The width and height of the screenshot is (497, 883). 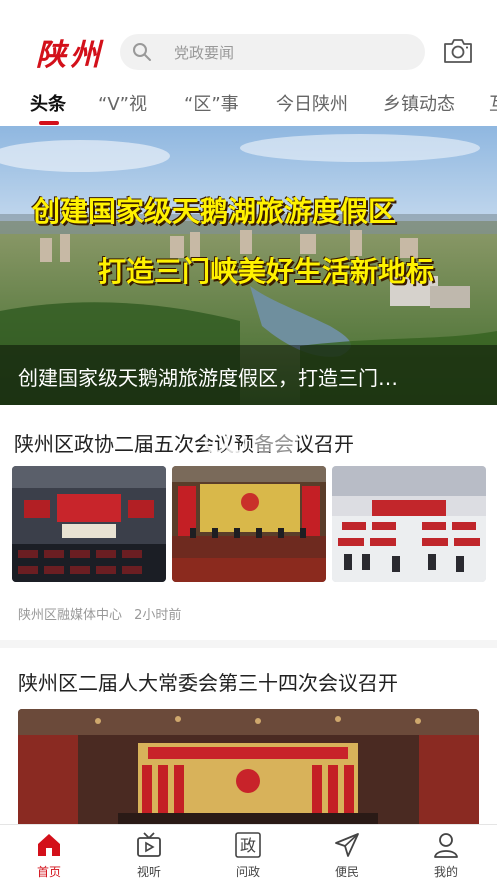 What do you see at coordinates (347, 845) in the screenshot?
I see `send-icon` at bounding box center [347, 845].